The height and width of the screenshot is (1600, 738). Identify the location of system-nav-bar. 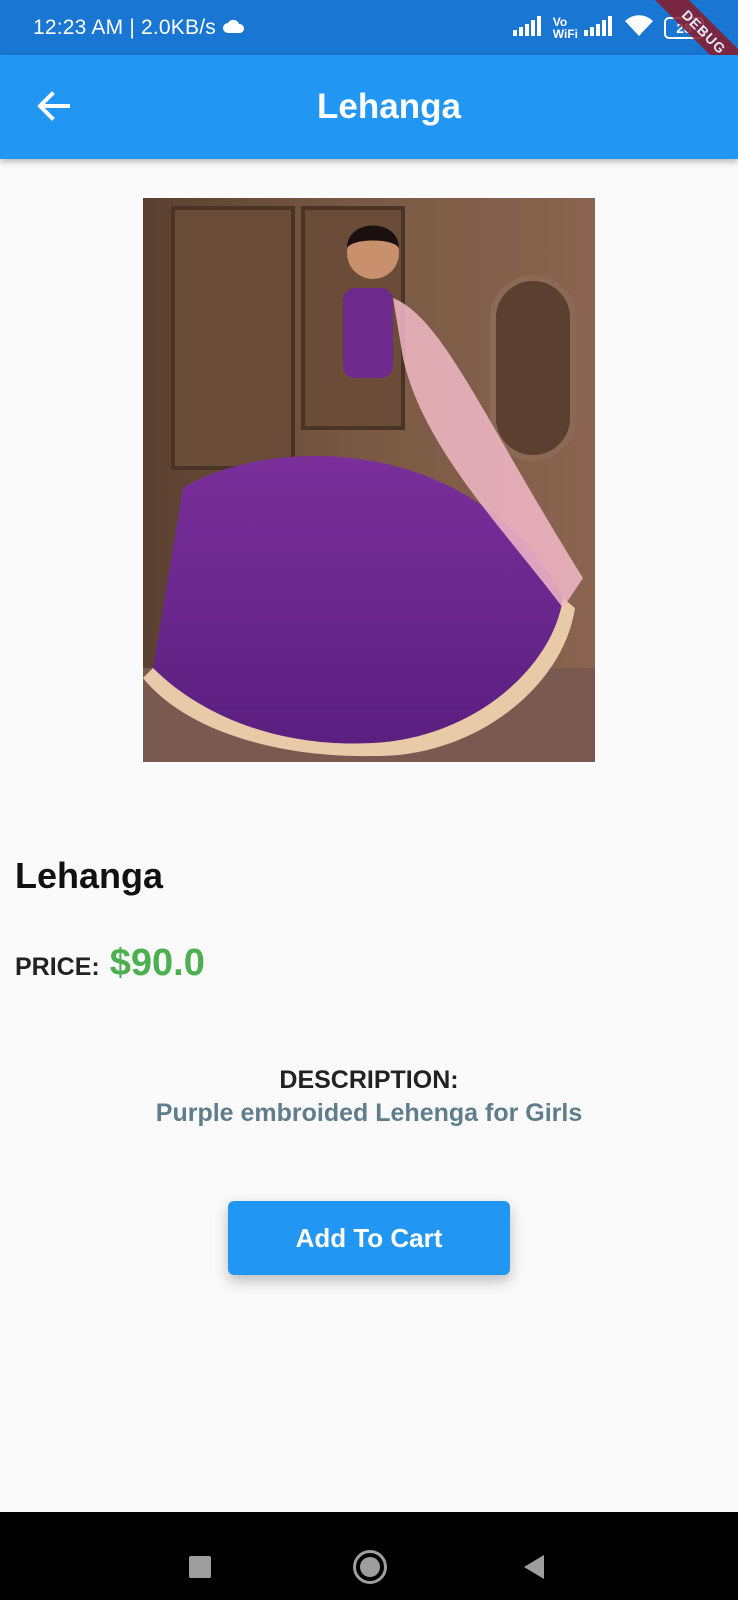
(369, 1556).